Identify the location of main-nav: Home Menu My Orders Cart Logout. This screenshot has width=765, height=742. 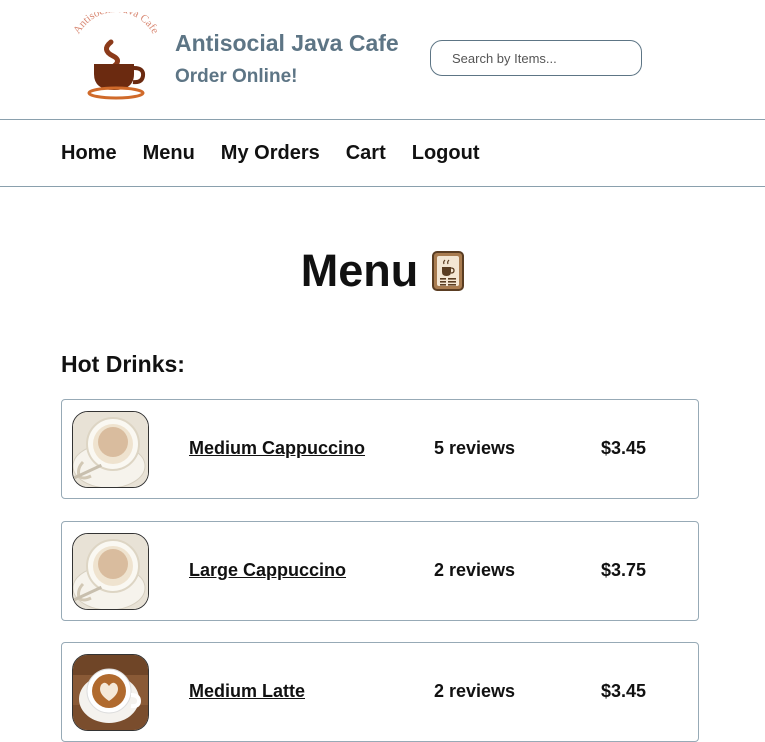
(270, 153).